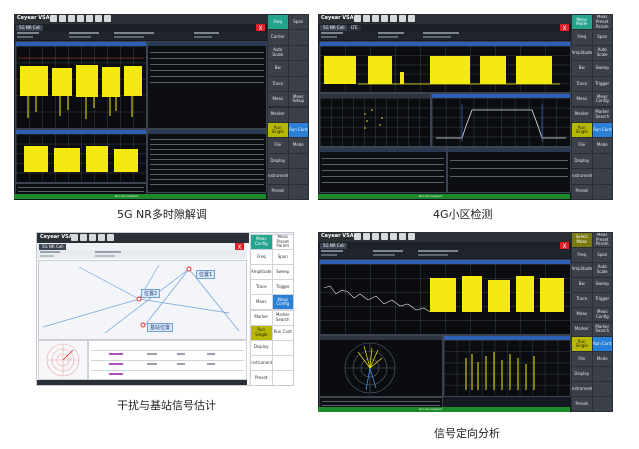  Describe the element at coordinates (582, 22) in the screenshot. I see `softkey-meas-mode: Meas Mode` at that location.